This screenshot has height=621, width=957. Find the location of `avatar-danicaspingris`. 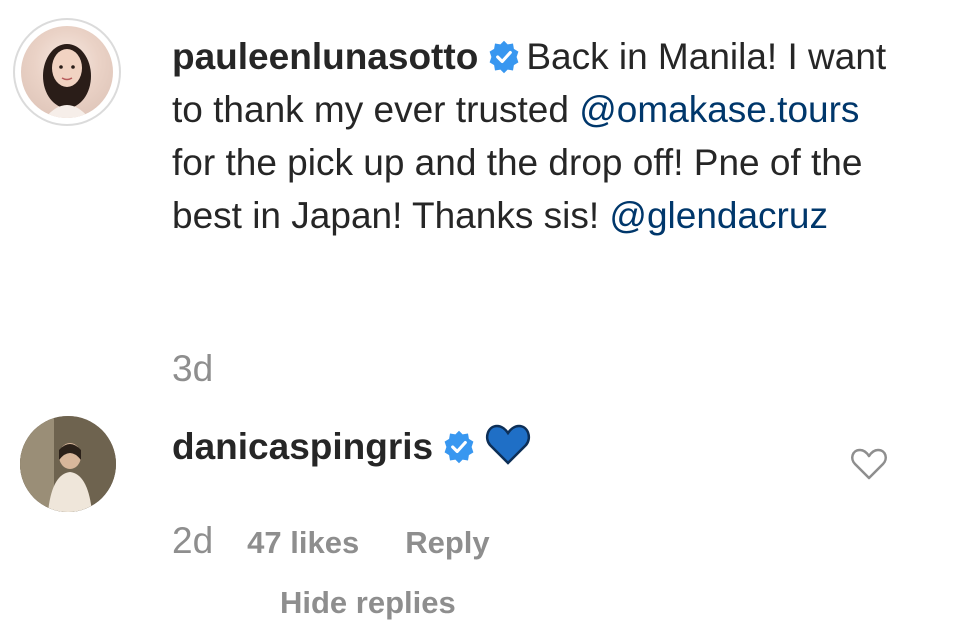

avatar-danicaspingris is located at coordinates (68, 464).